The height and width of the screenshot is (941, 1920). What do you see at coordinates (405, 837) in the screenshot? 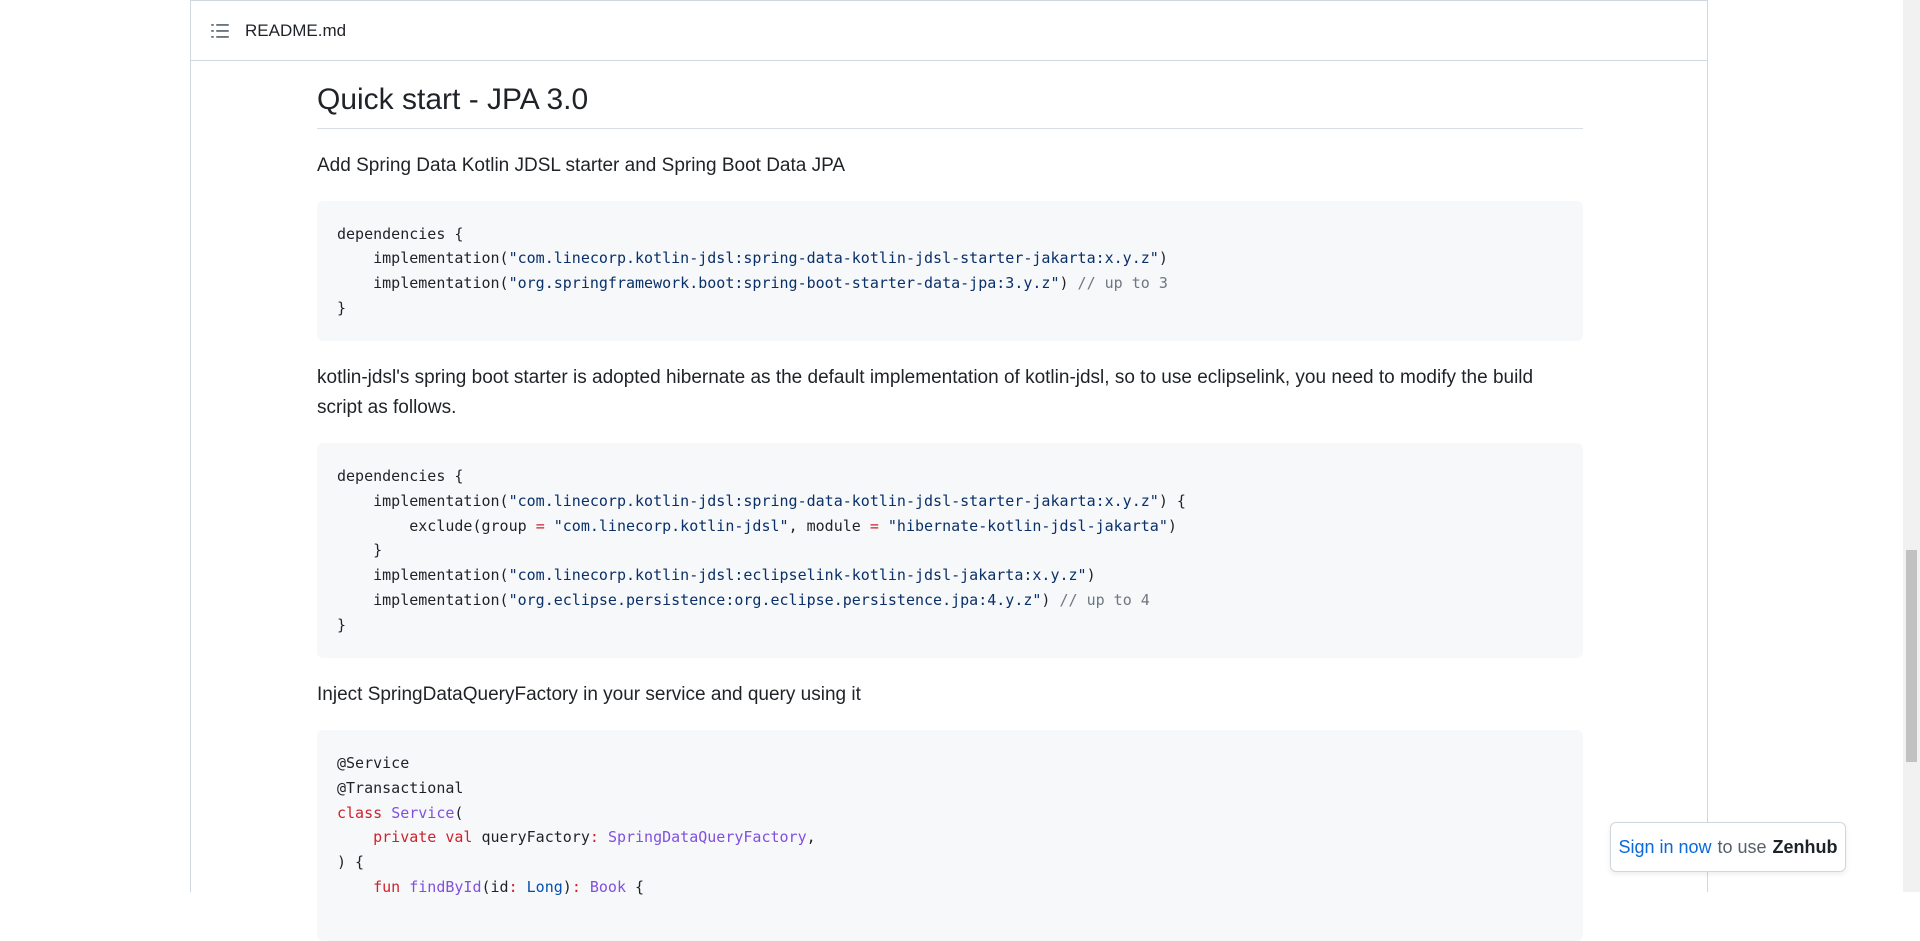
I see `code-token: private` at bounding box center [405, 837].